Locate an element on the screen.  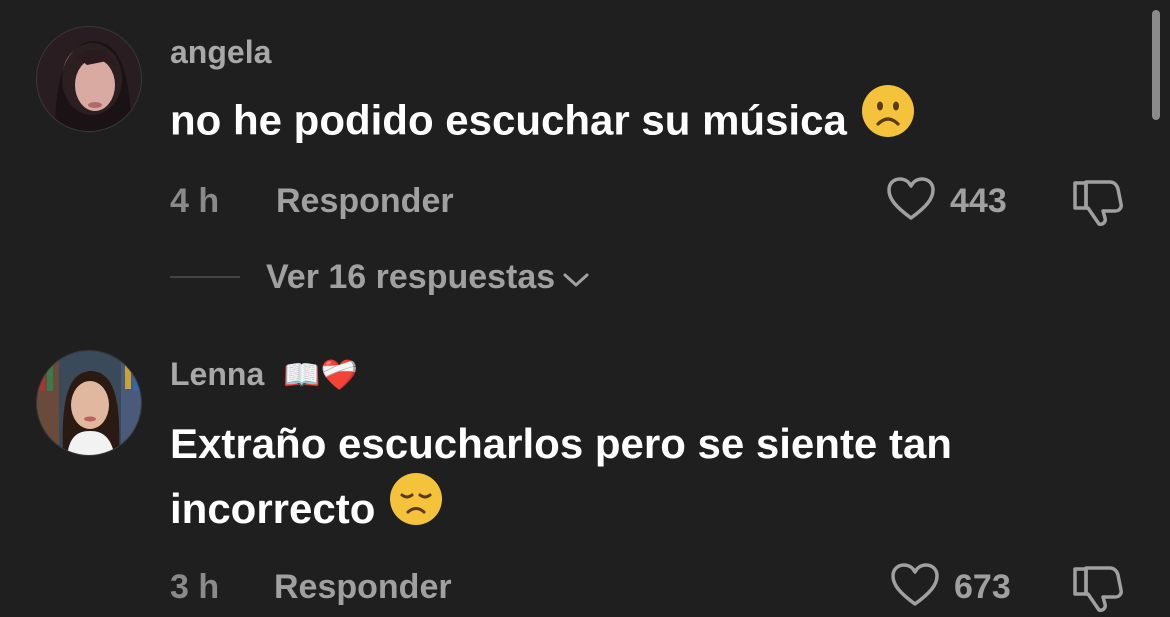
scrollbar is located at coordinates (1156, 65).